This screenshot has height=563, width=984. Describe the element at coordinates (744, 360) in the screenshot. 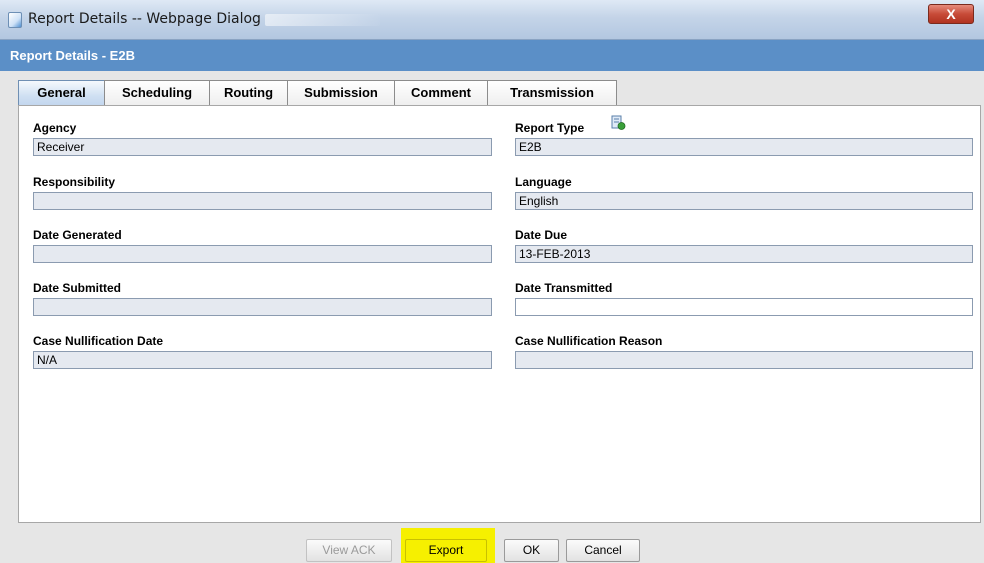

I see `case-nullification-reason-field` at that location.